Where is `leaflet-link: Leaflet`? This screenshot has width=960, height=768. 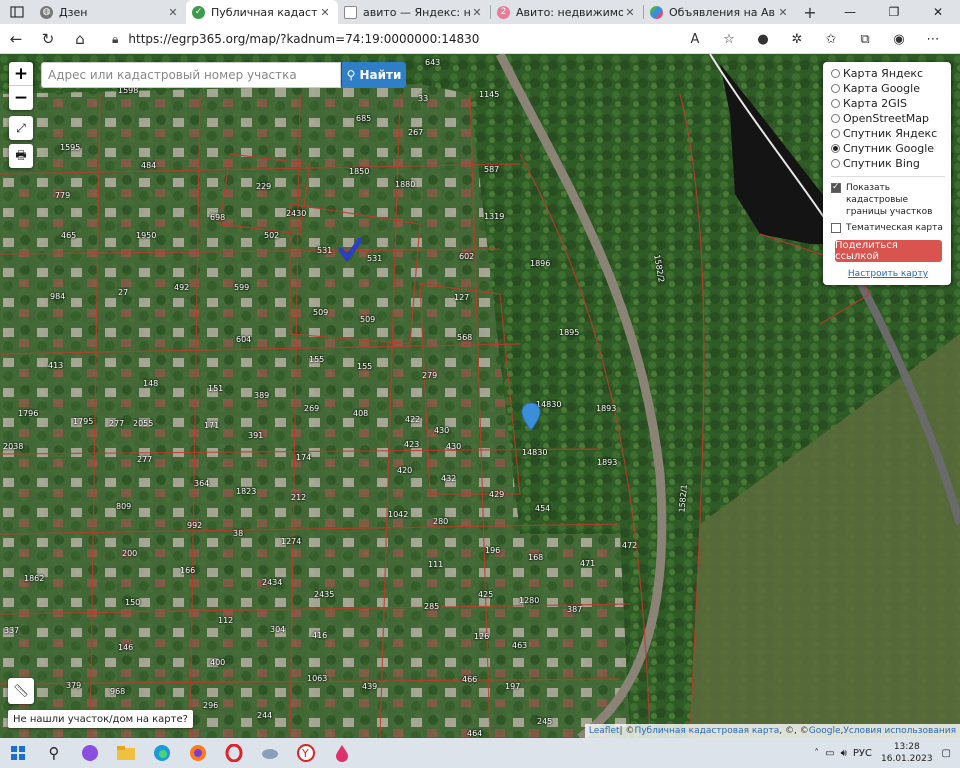 leaflet-link: Leaflet is located at coordinates (604, 731).